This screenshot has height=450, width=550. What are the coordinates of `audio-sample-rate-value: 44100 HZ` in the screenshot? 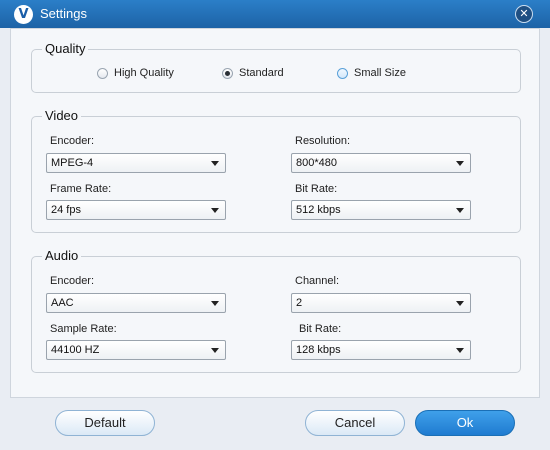 It's located at (75, 350).